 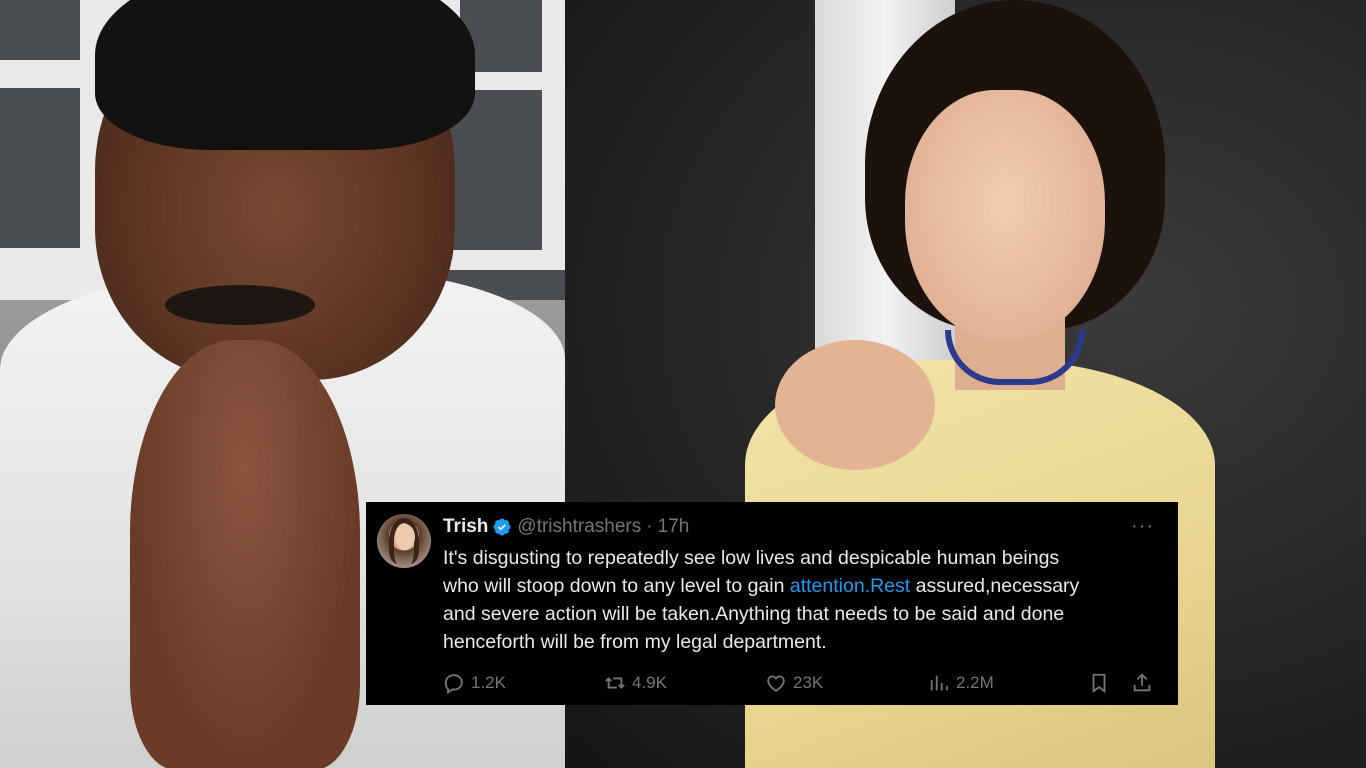 What do you see at coordinates (1099, 683) in the screenshot?
I see `bookmark-icon` at bounding box center [1099, 683].